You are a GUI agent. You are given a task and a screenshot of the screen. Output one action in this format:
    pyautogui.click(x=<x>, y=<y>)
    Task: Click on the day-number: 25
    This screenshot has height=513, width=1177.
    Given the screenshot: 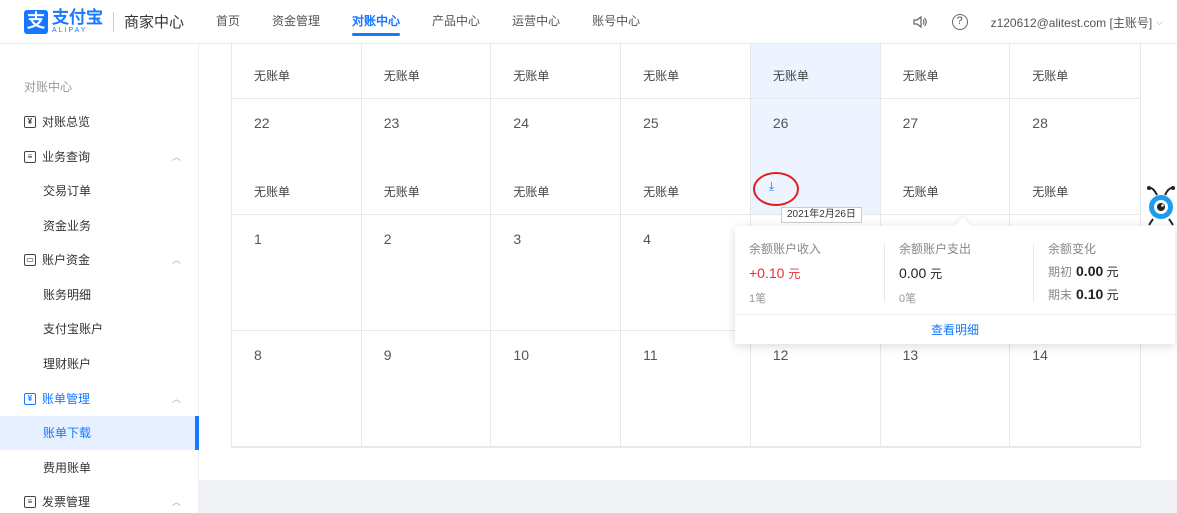 What is the action you would take?
    pyautogui.click(x=651, y=123)
    